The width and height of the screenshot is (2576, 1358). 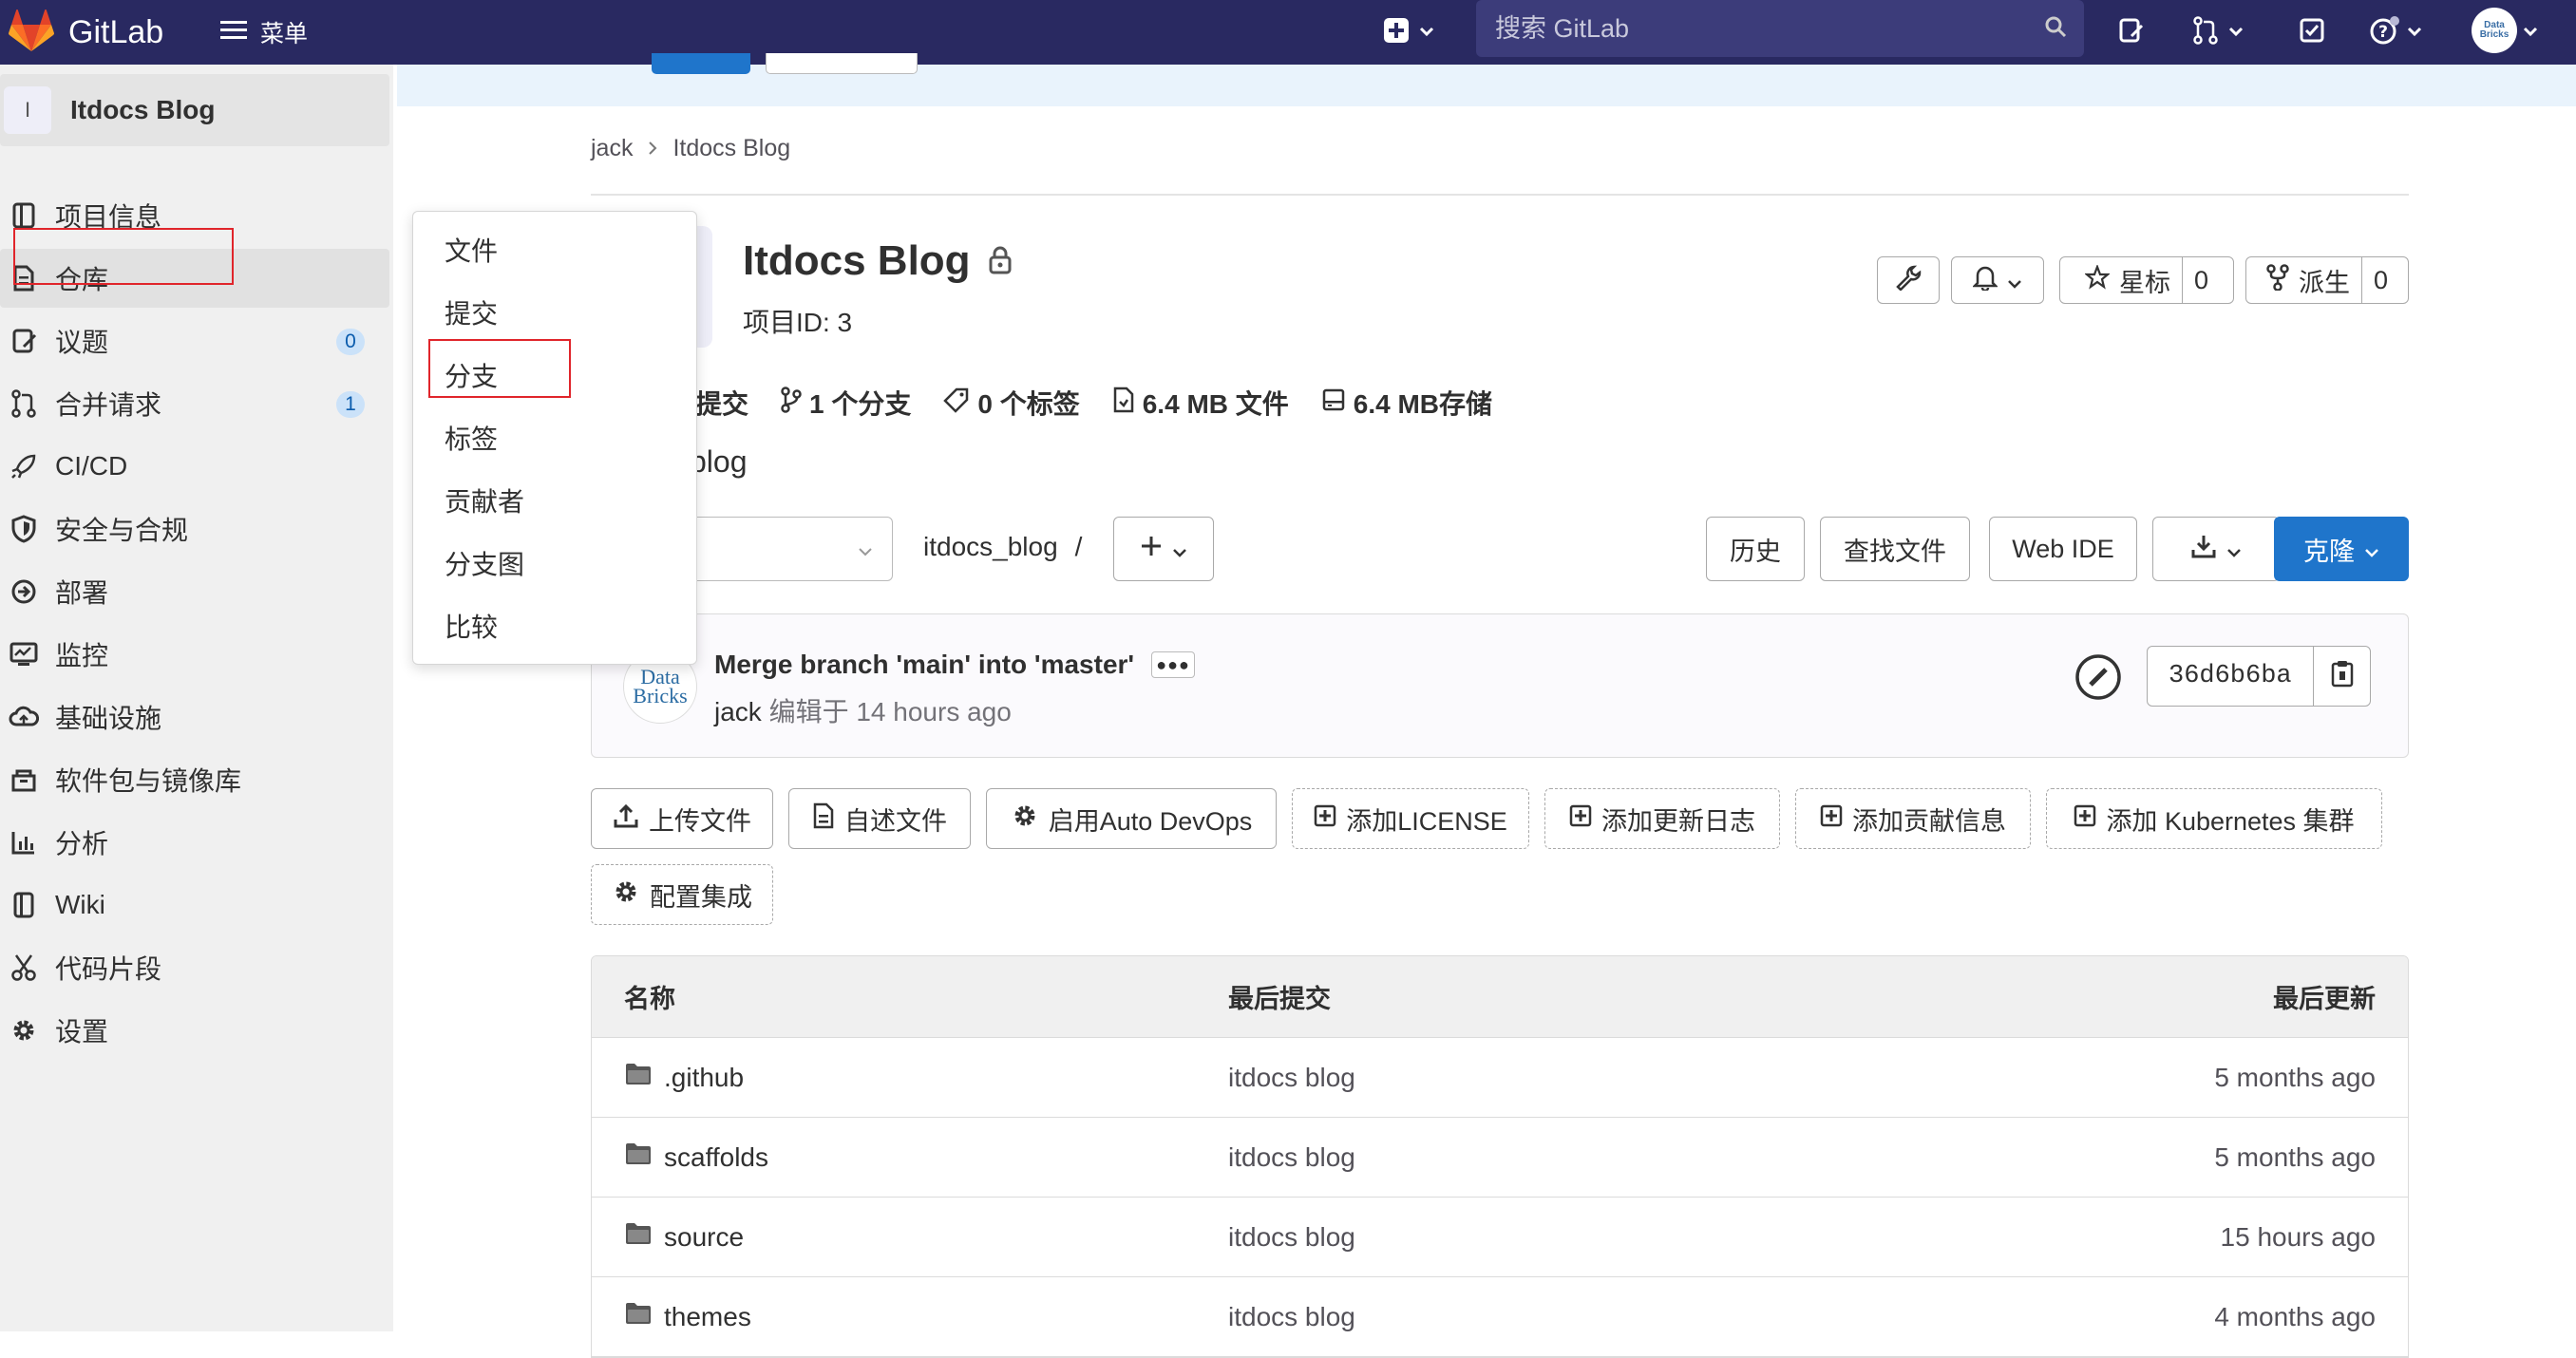 What do you see at coordinates (1131, 818) in the screenshot?
I see `enable-auto-devops-button: 启用Auto DevOps` at bounding box center [1131, 818].